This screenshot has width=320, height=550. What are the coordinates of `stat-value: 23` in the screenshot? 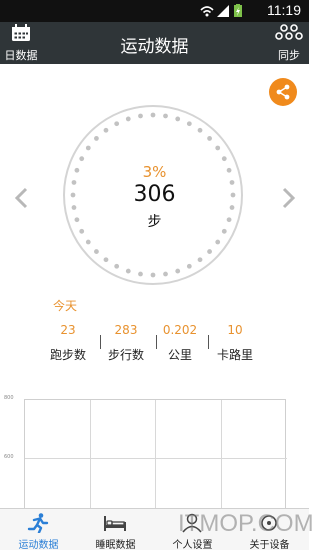 It's located at (68, 330).